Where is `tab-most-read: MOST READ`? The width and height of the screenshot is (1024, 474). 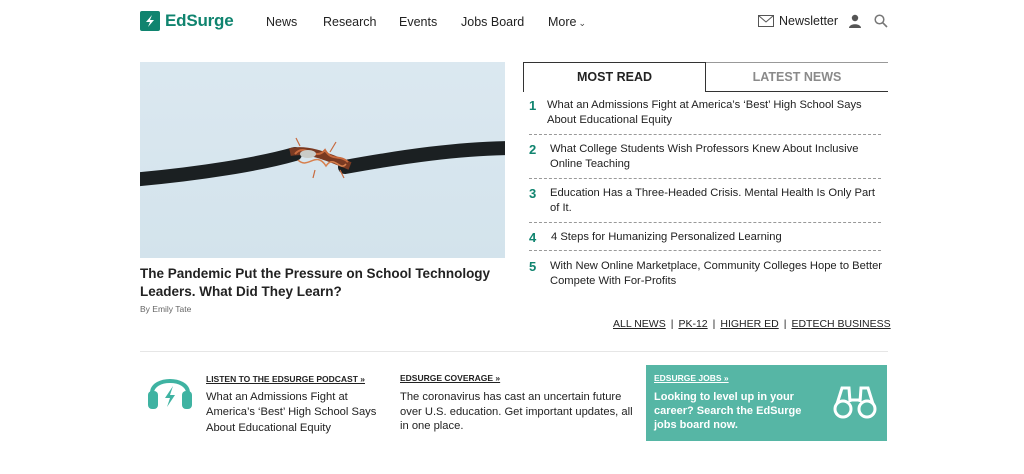 tab-most-read: MOST READ is located at coordinates (614, 77).